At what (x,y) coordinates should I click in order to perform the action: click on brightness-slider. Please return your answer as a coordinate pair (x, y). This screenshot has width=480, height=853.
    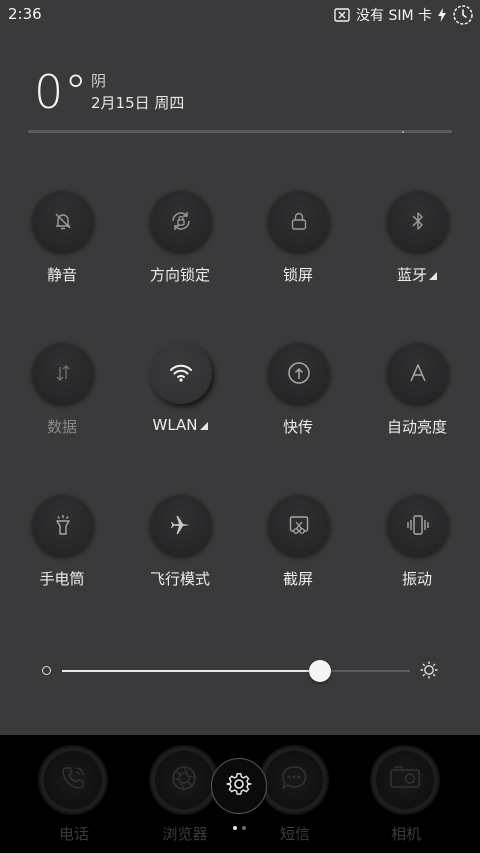
    Looking at the image, I should click on (240, 670).